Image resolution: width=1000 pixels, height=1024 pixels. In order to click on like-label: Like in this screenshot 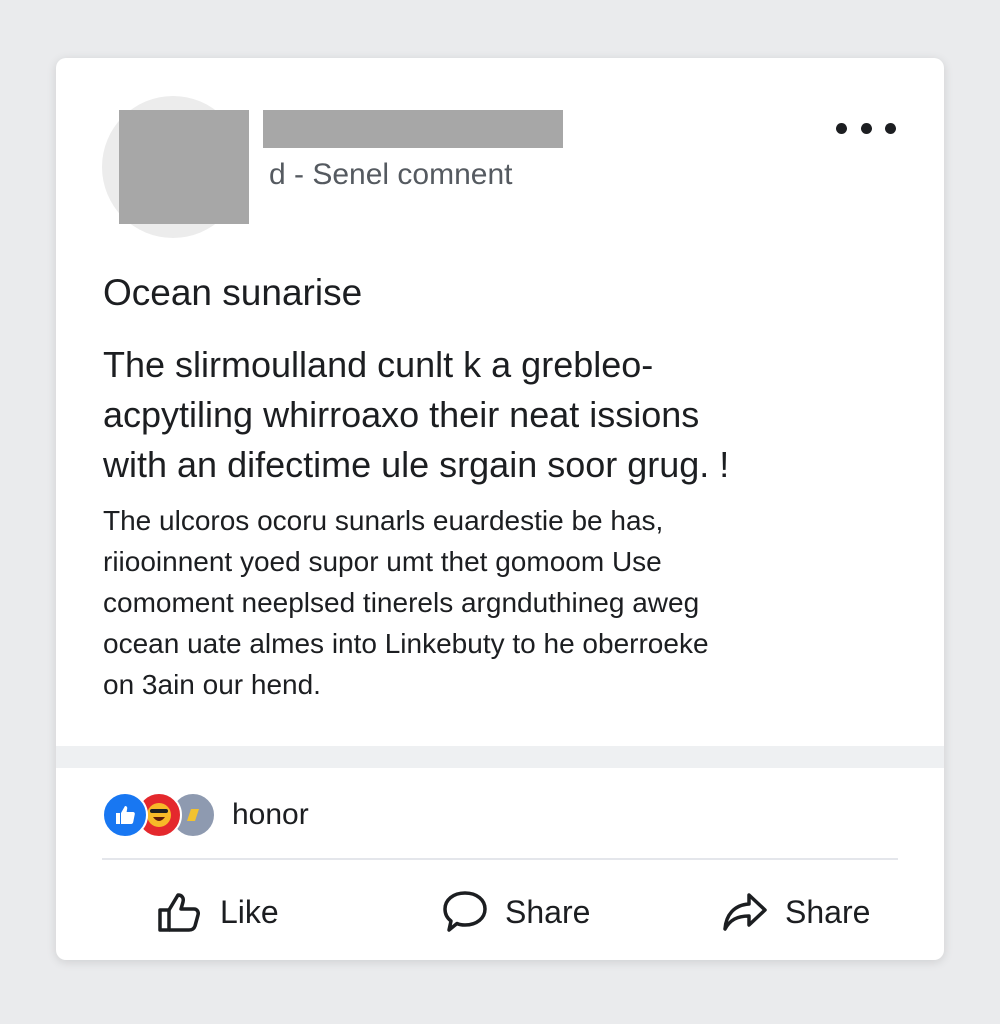, I will do `click(249, 911)`.